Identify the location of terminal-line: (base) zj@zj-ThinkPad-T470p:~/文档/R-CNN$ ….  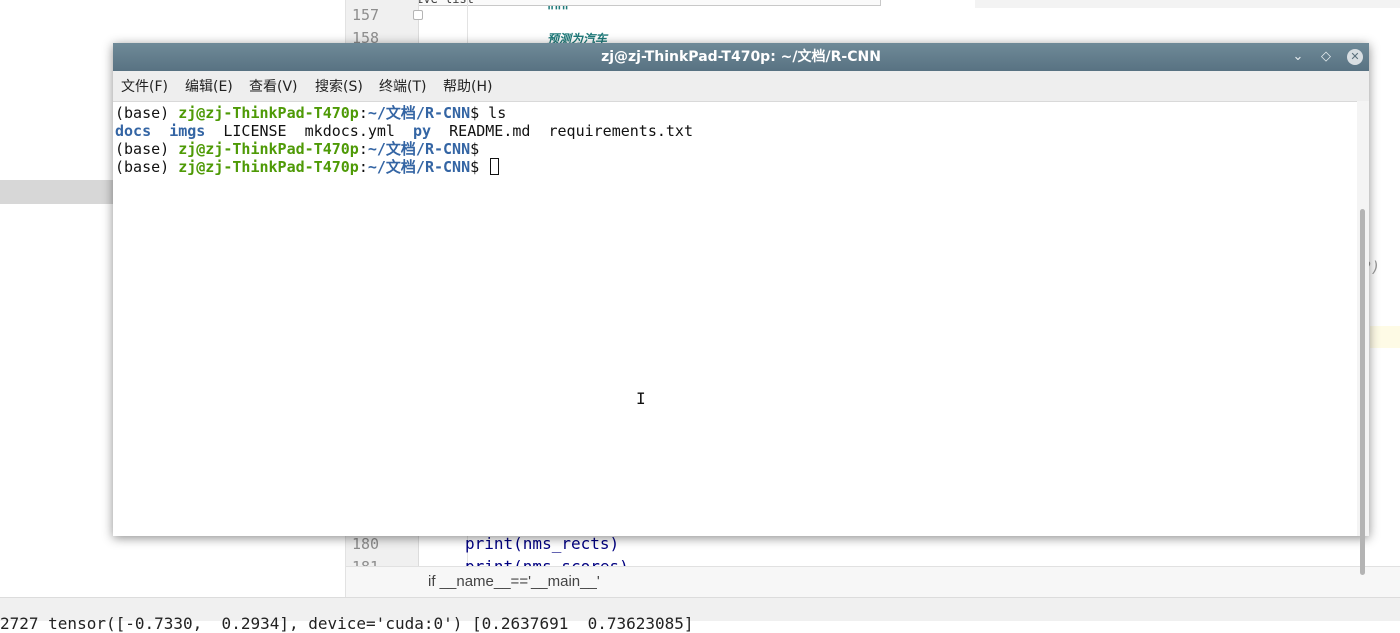
(310, 113).